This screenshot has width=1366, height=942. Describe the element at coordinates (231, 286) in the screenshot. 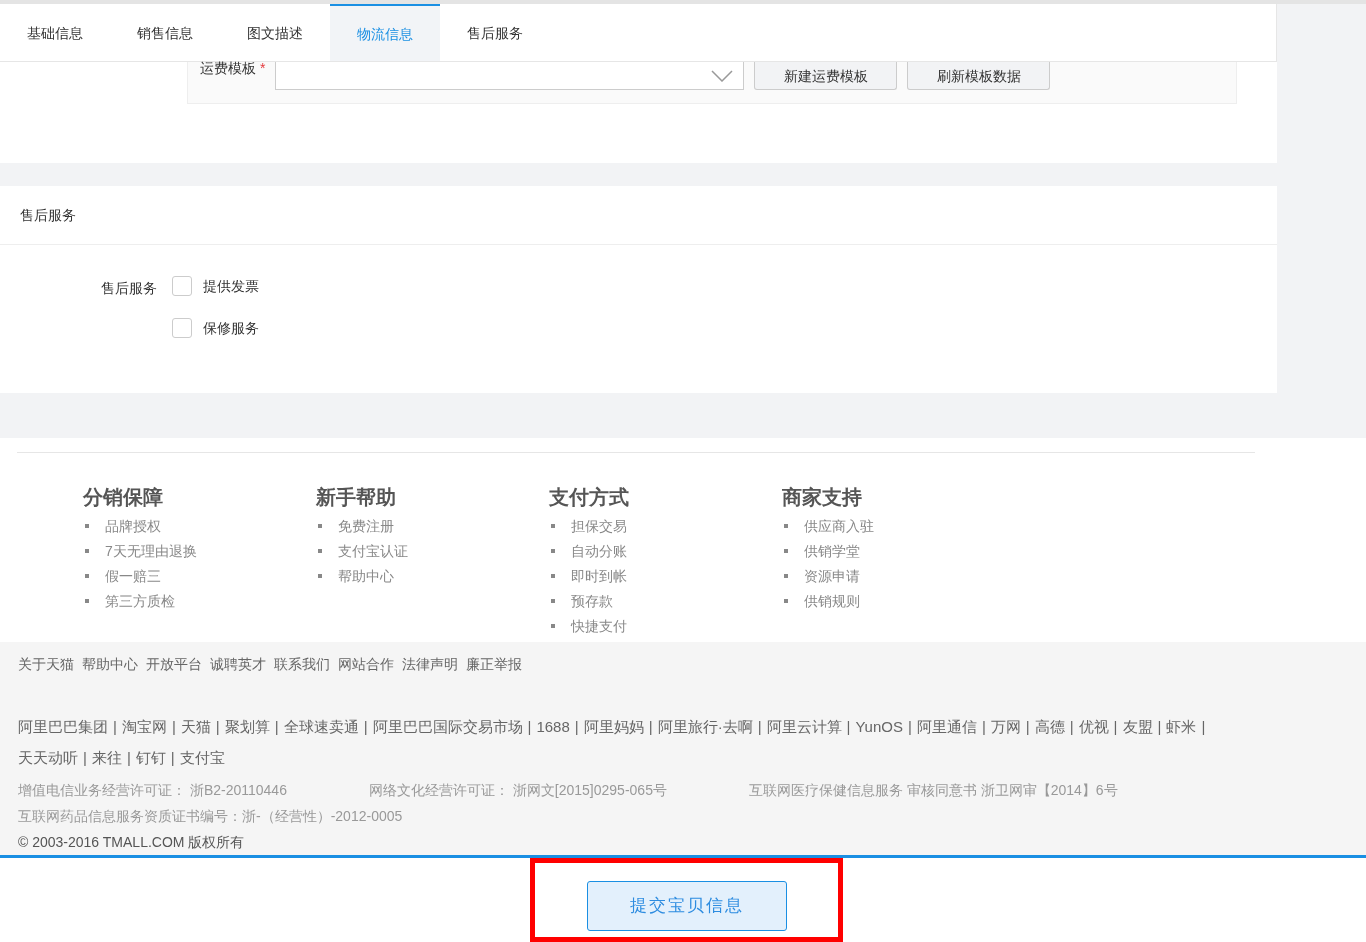

I see `checkbox-label: 提供发票` at that location.